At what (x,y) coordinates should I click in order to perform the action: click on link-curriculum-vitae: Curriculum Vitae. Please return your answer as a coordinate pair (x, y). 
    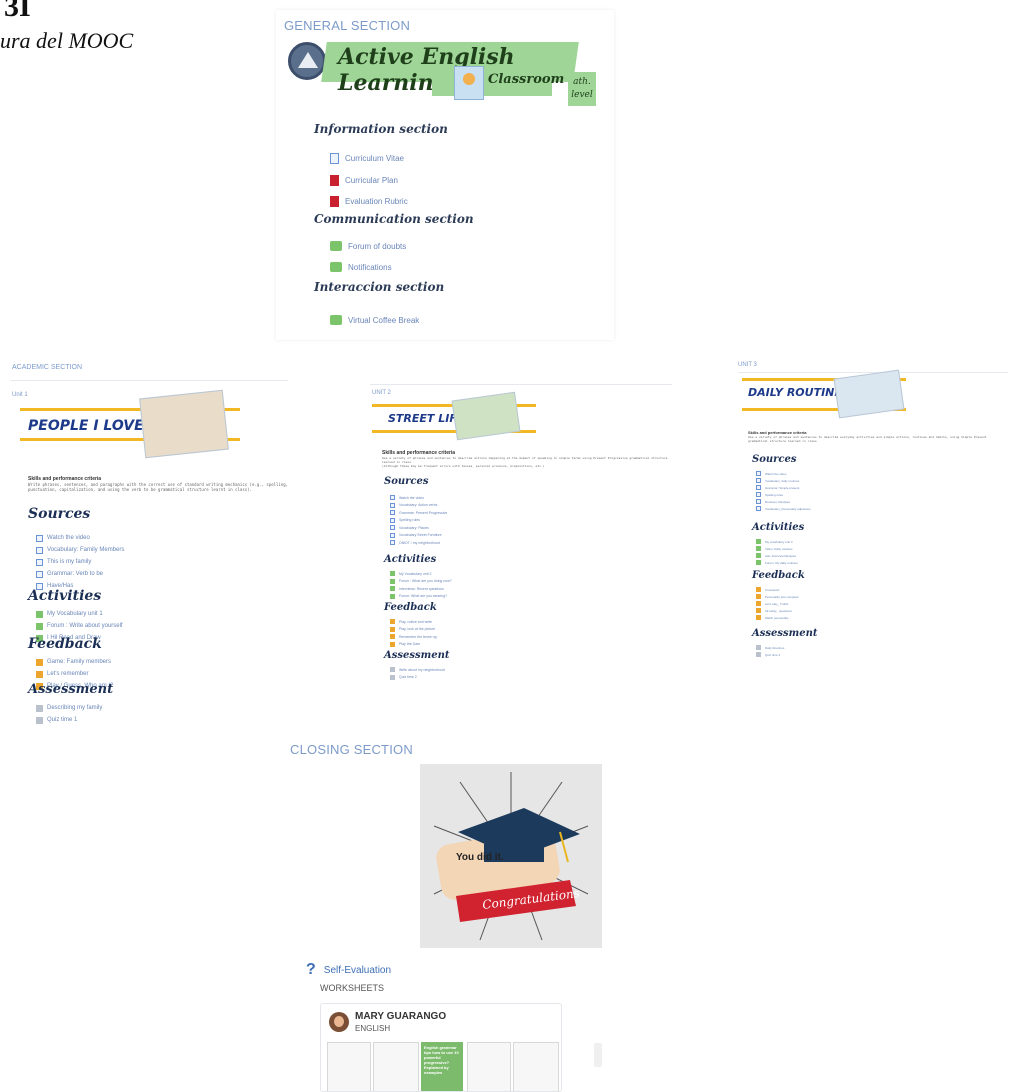
    Looking at the image, I should click on (367, 158).